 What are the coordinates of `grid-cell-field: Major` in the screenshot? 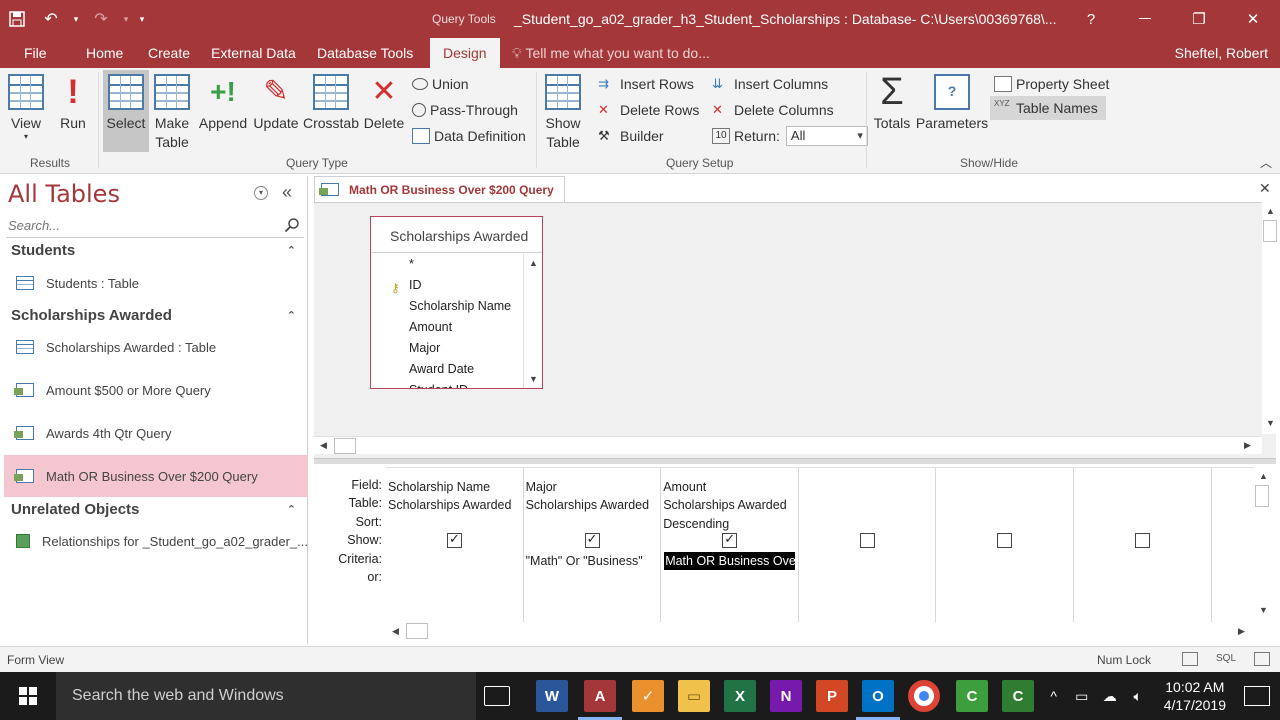 It's located at (593, 487).